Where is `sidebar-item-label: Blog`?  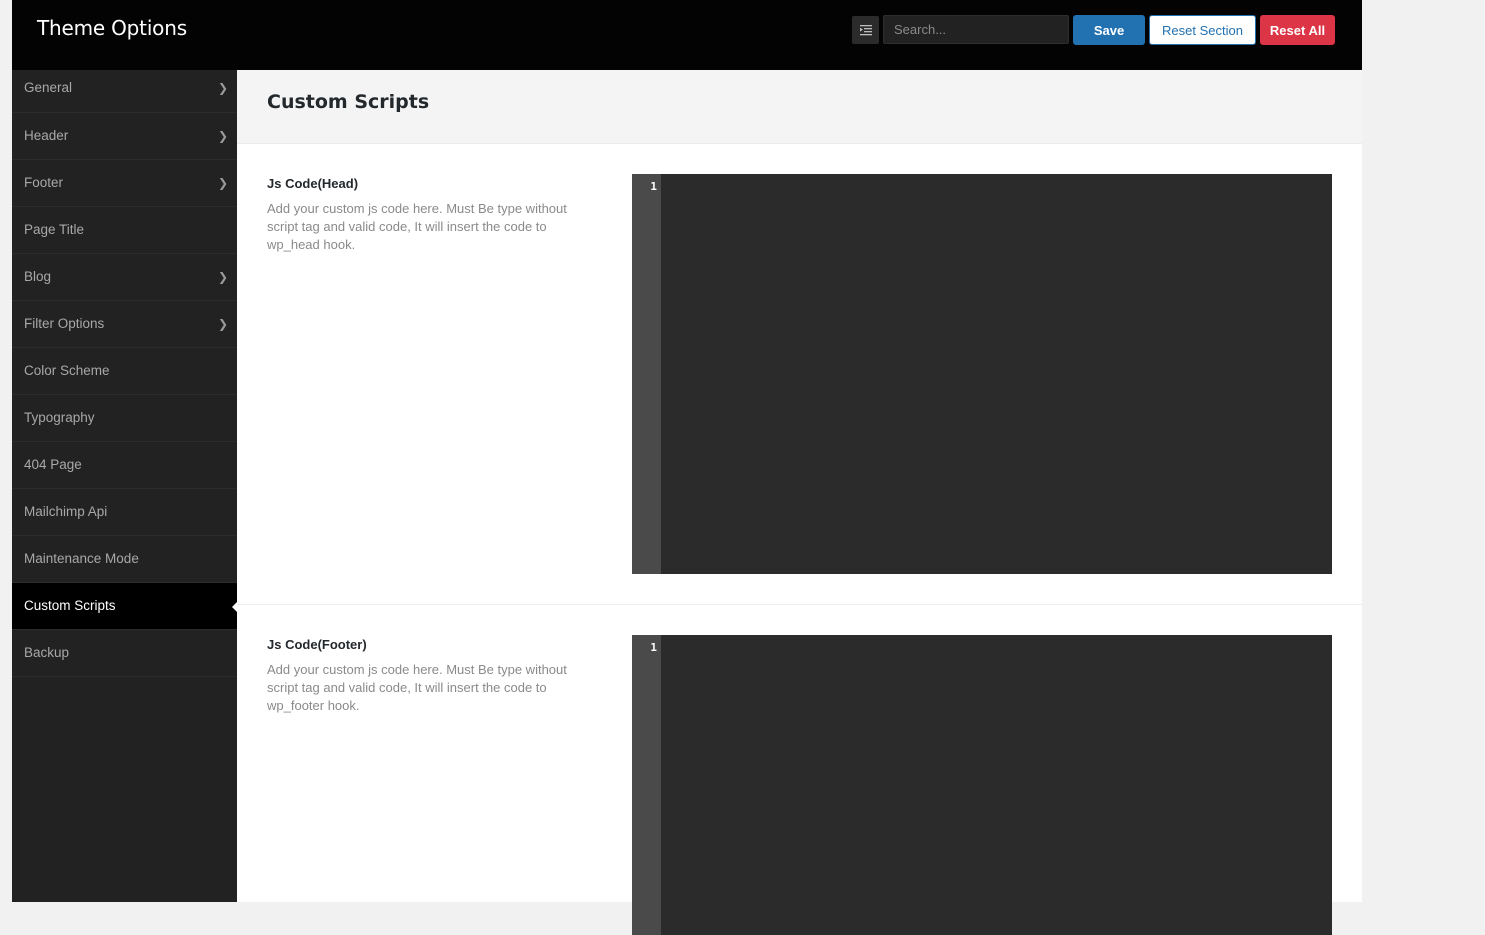 sidebar-item-label: Blog is located at coordinates (38, 276).